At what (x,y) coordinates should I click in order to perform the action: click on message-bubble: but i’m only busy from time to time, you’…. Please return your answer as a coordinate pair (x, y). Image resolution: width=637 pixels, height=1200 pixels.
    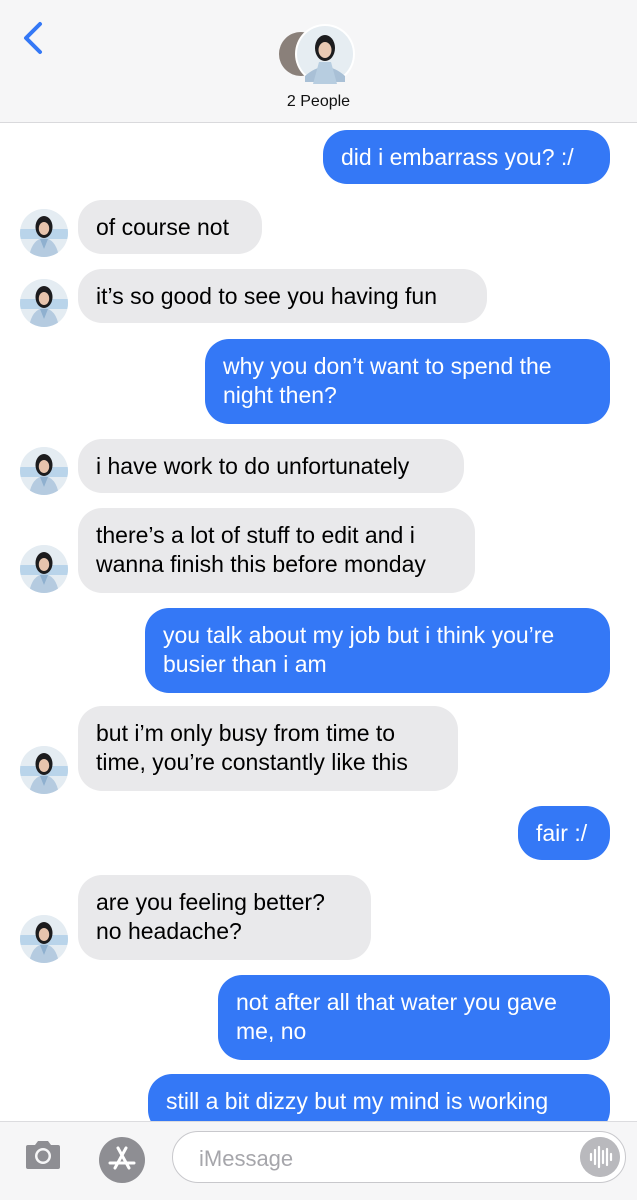
    Looking at the image, I should click on (268, 748).